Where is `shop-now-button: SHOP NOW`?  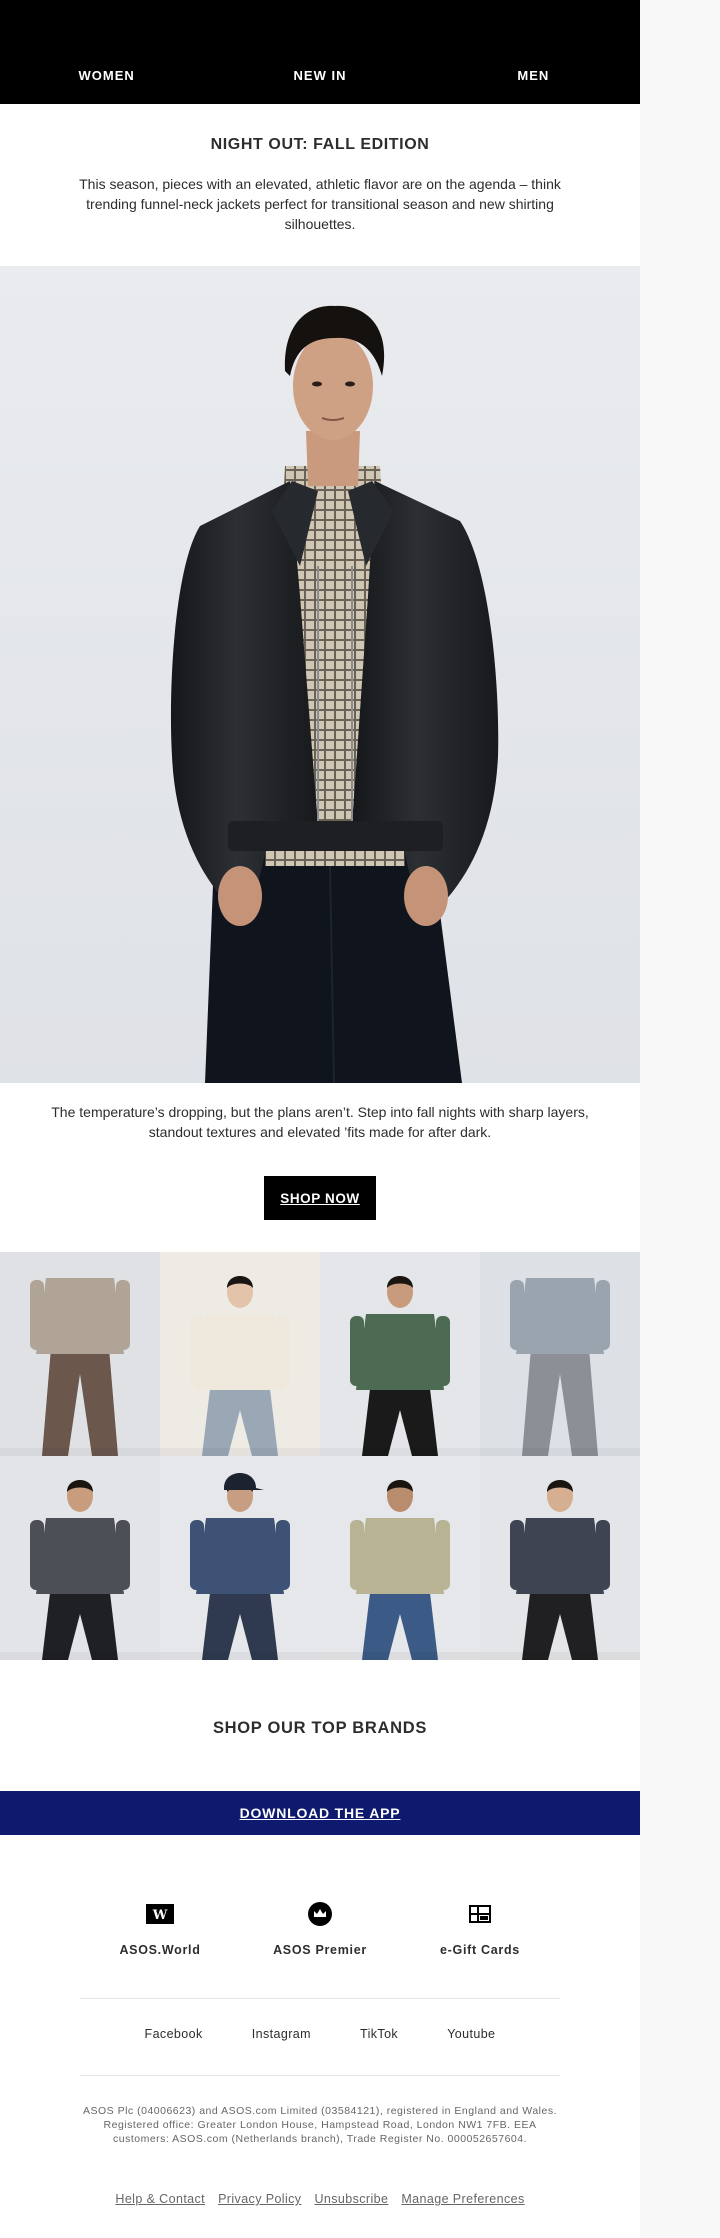 shop-now-button: SHOP NOW is located at coordinates (320, 1198).